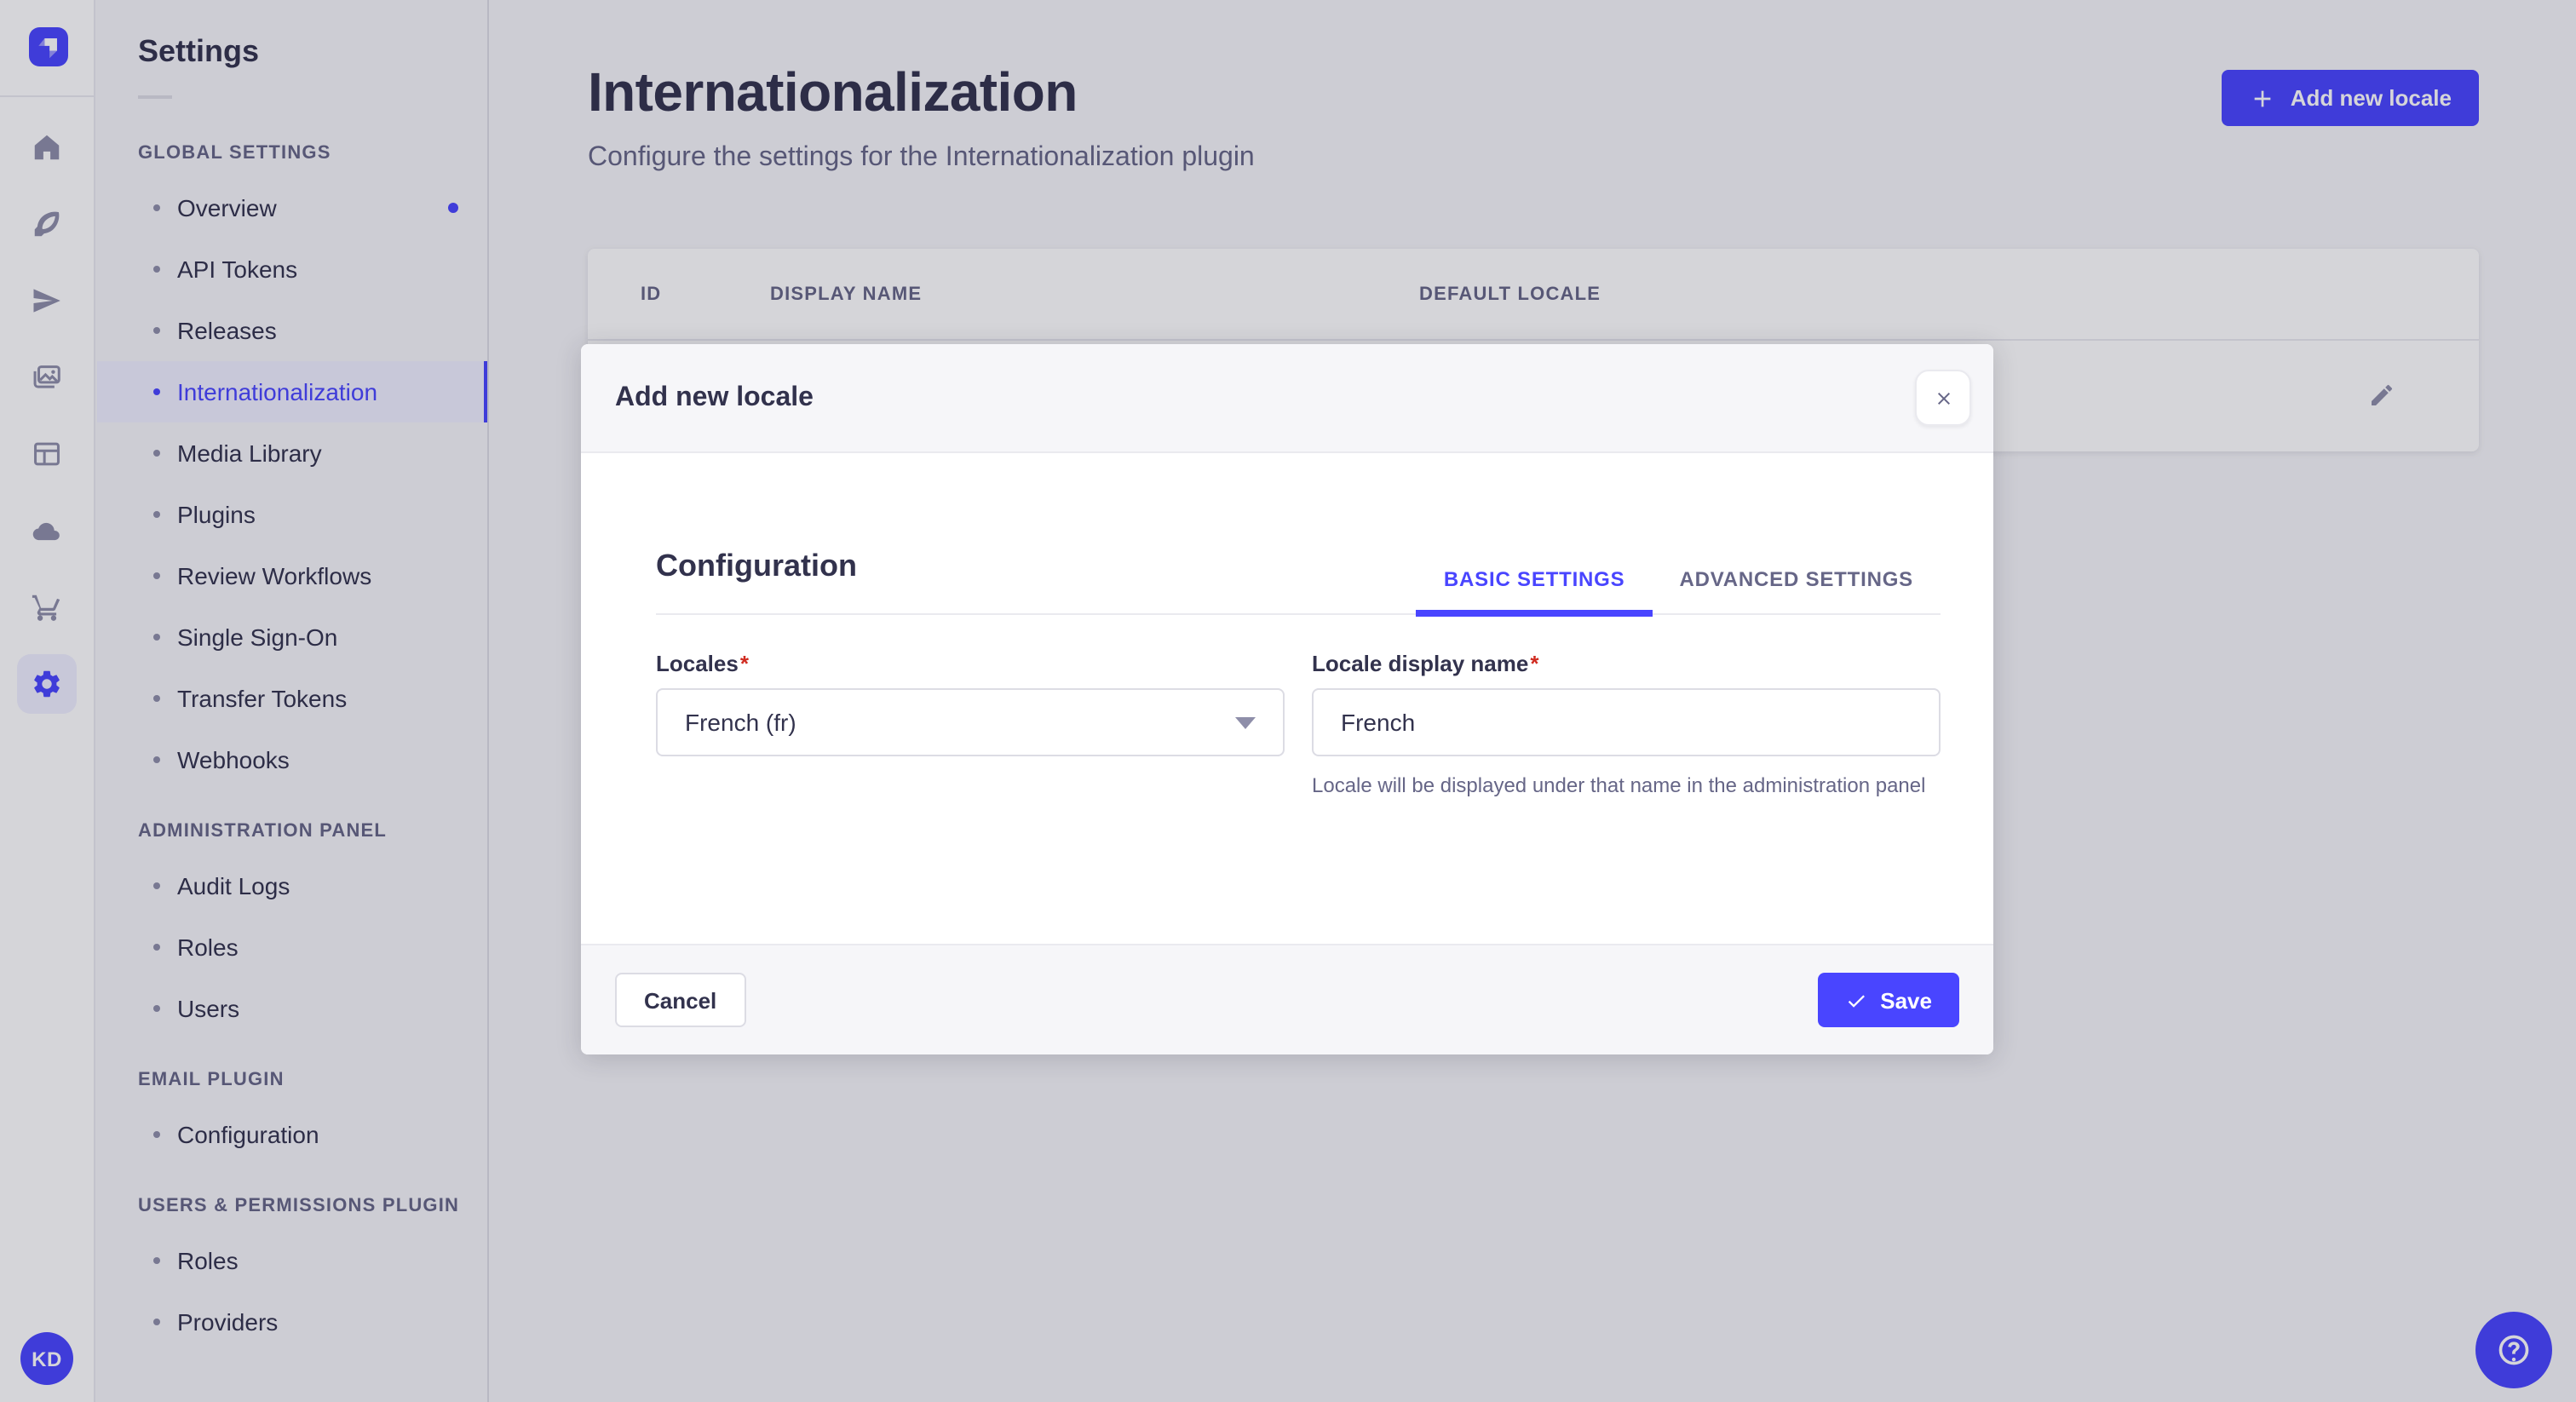 This screenshot has width=2576, height=1402. Describe the element at coordinates (1245, 722) in the screenshot. I see `chevron-down-icon` at that location.